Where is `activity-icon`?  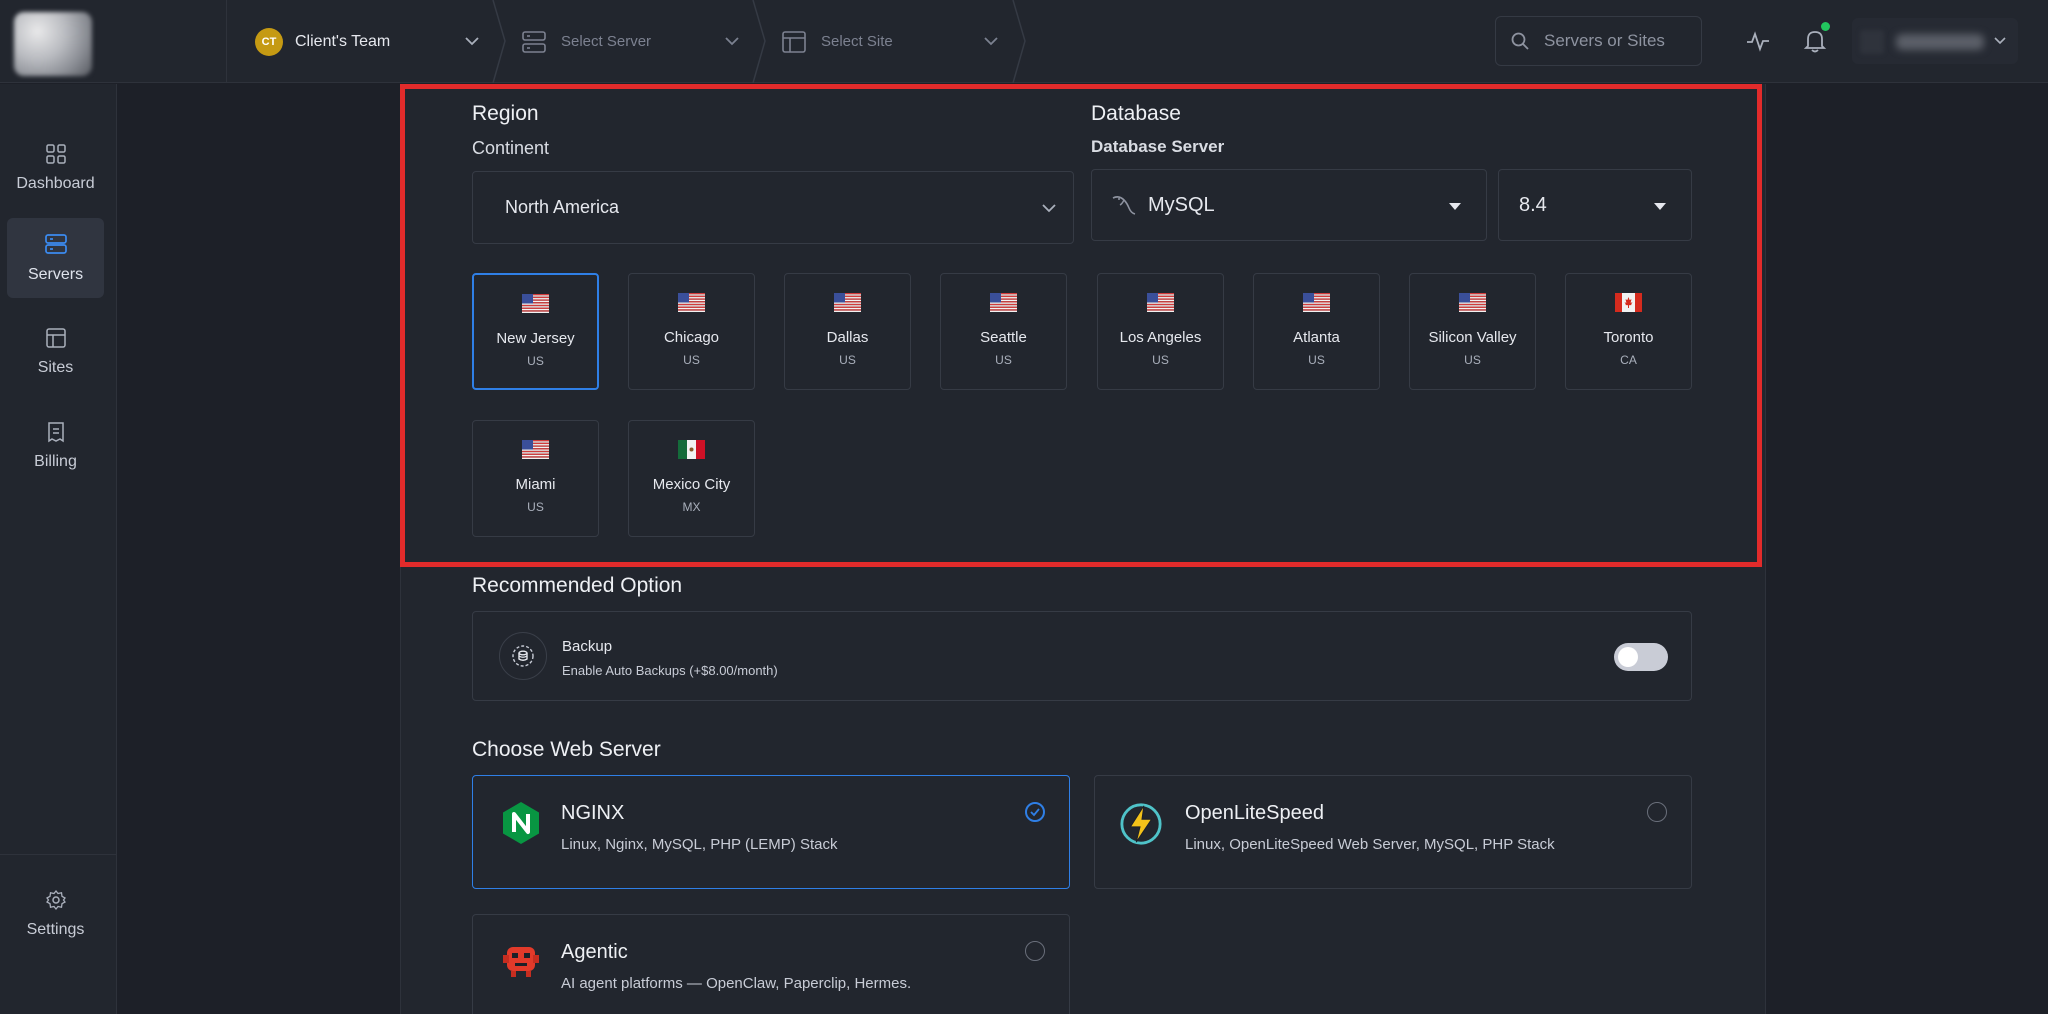
activity-icon is located at coordinates (1758, 41).